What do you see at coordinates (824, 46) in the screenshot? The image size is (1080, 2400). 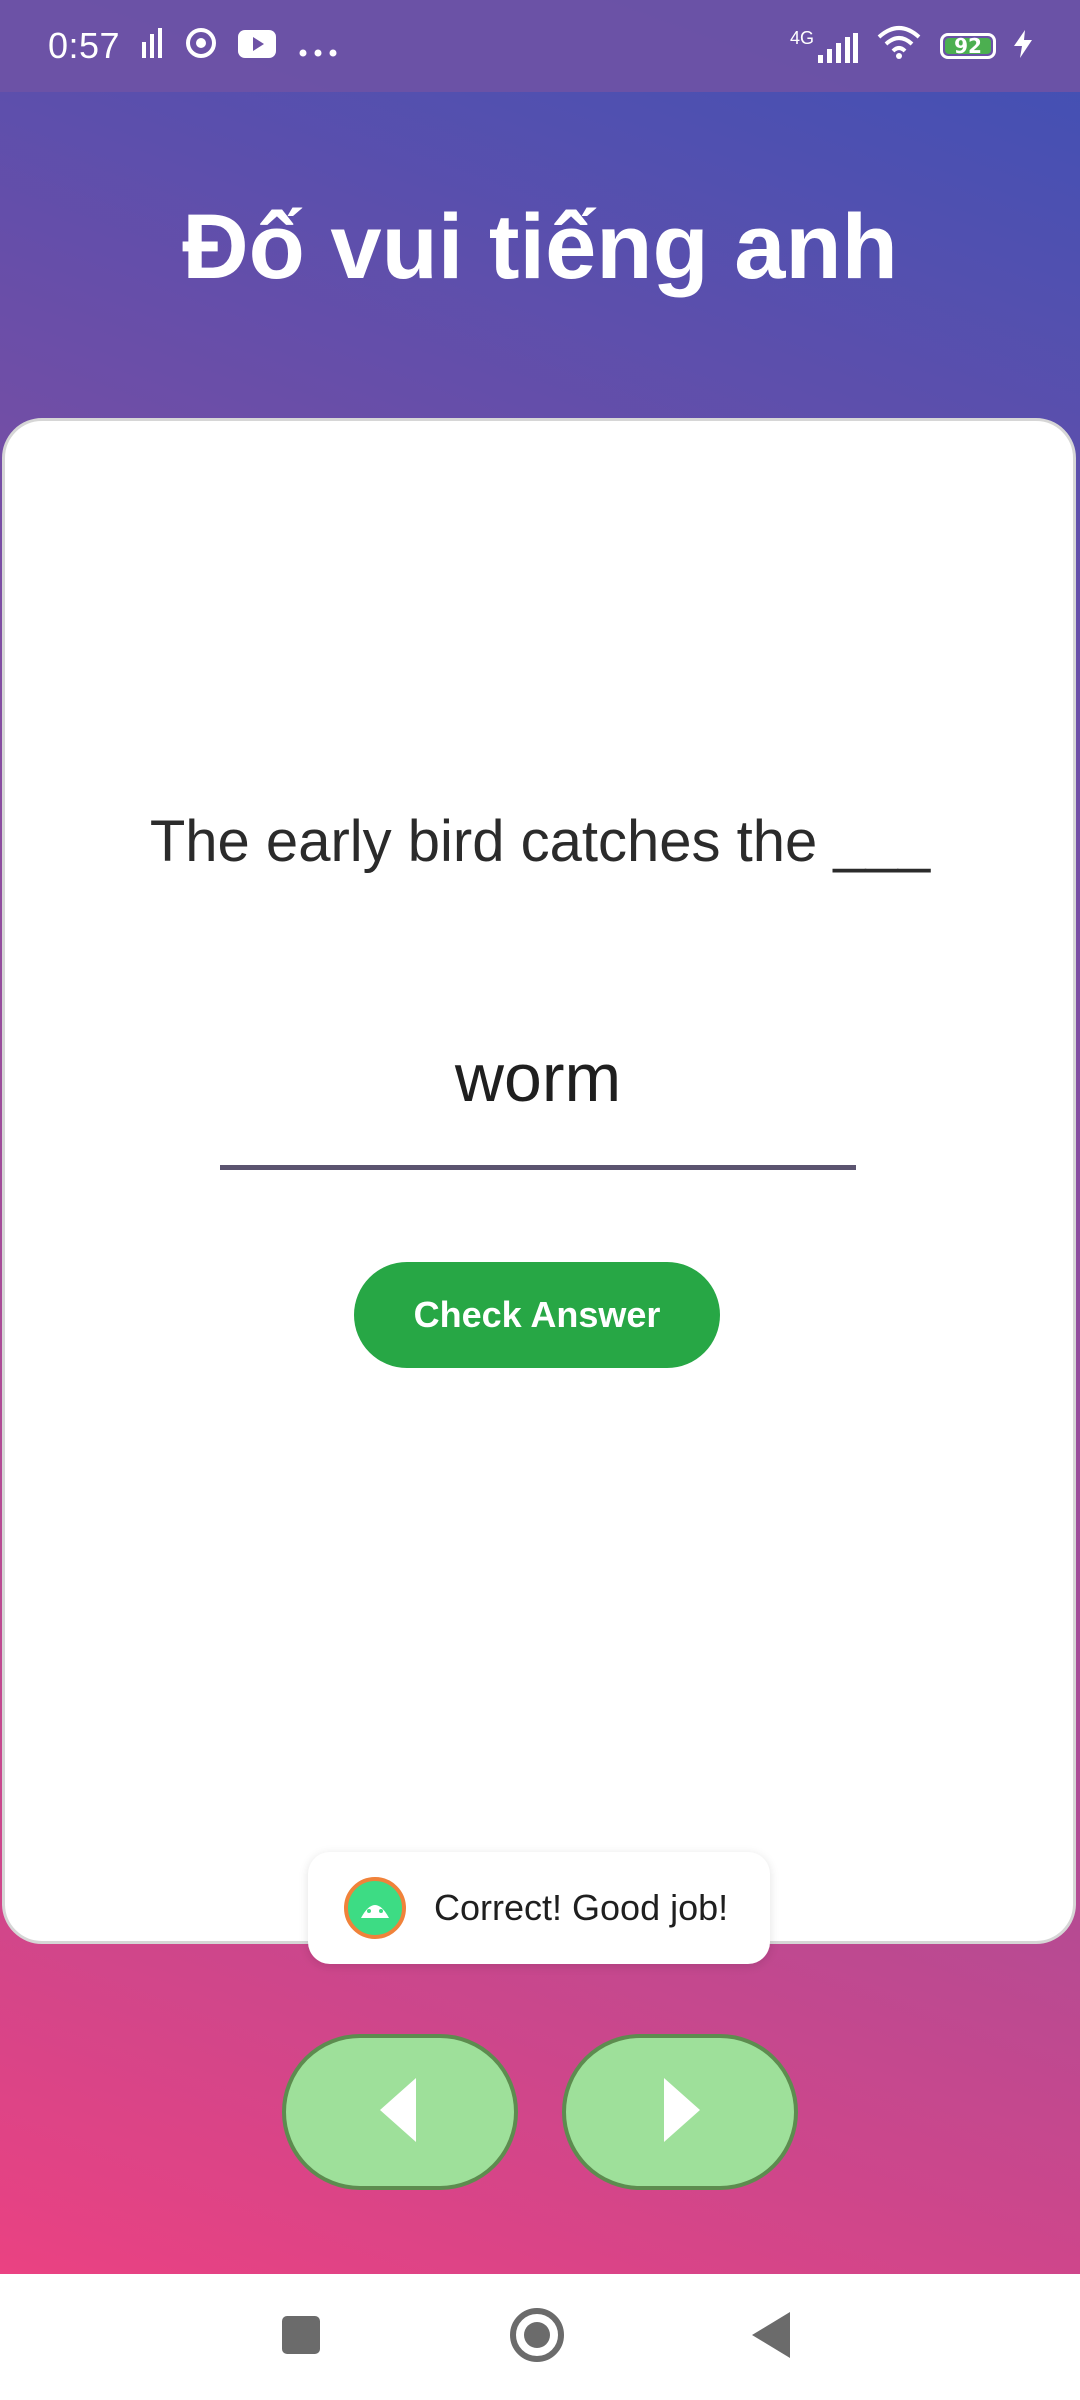 I see `cell-signal-icon: 4G` at bounding box center [824, 46].